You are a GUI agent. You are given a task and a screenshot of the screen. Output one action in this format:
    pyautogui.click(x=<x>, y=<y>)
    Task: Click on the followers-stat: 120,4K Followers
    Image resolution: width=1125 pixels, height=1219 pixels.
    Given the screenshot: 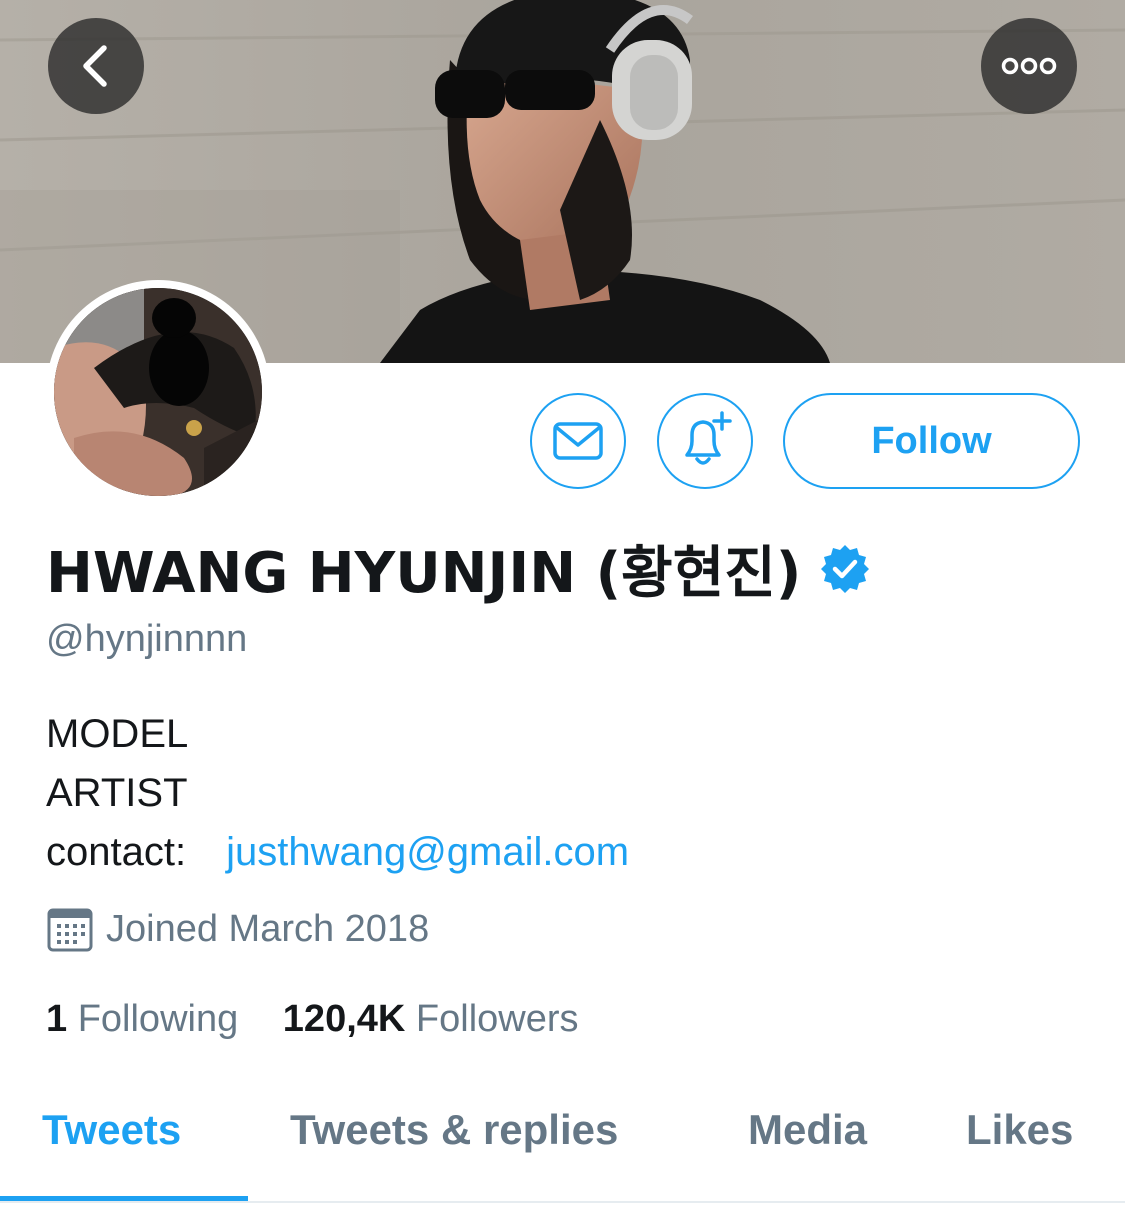 What is the action you would take?
    pyautogui.click(x=431, y=1019)
    